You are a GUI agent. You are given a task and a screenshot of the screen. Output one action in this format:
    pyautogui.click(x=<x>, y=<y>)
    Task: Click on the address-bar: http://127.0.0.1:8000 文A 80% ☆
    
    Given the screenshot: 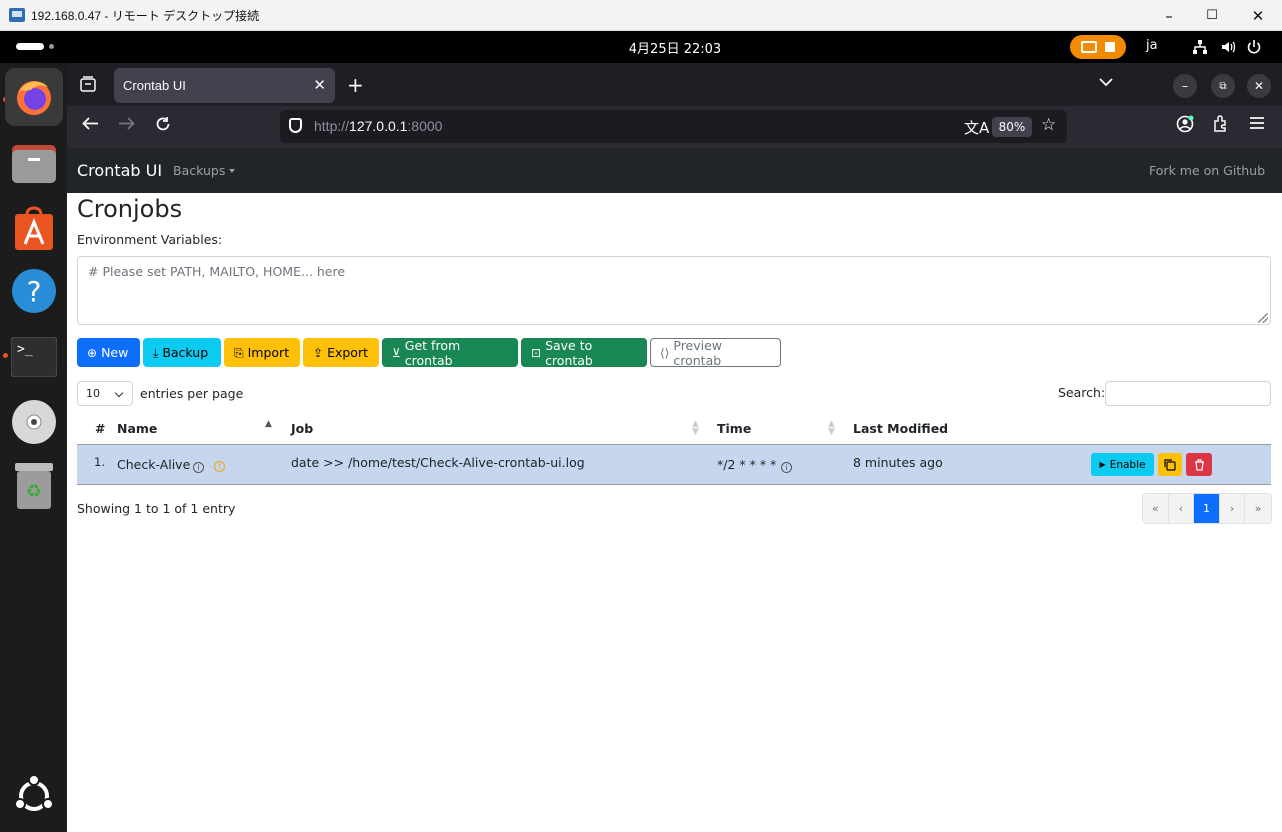 What is the action you would take?
    pyautogui.click(x=673, y=126)
    